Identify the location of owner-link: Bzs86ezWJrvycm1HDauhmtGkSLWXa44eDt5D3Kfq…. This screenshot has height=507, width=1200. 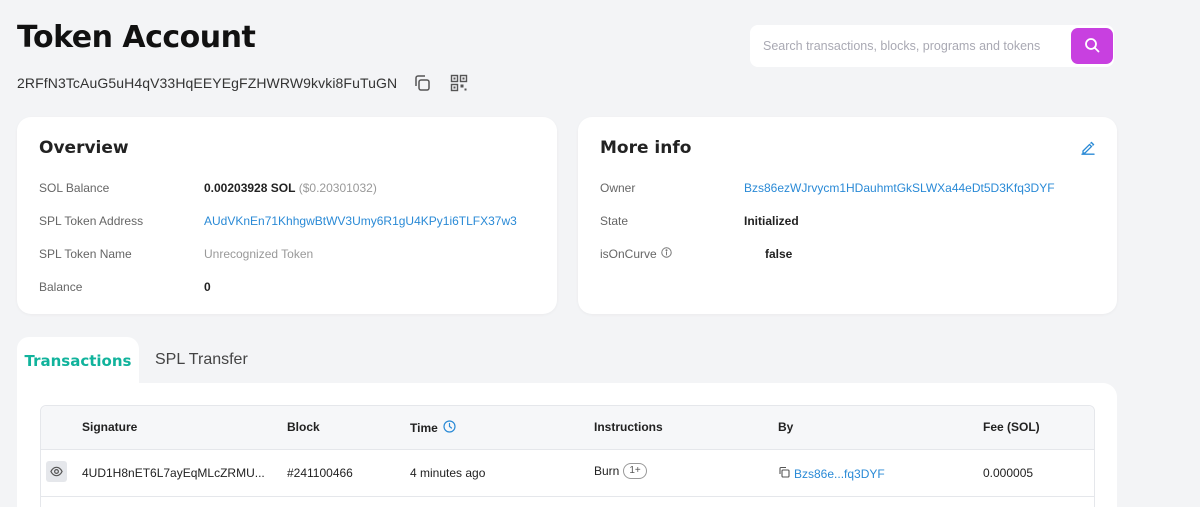
(899, 188).